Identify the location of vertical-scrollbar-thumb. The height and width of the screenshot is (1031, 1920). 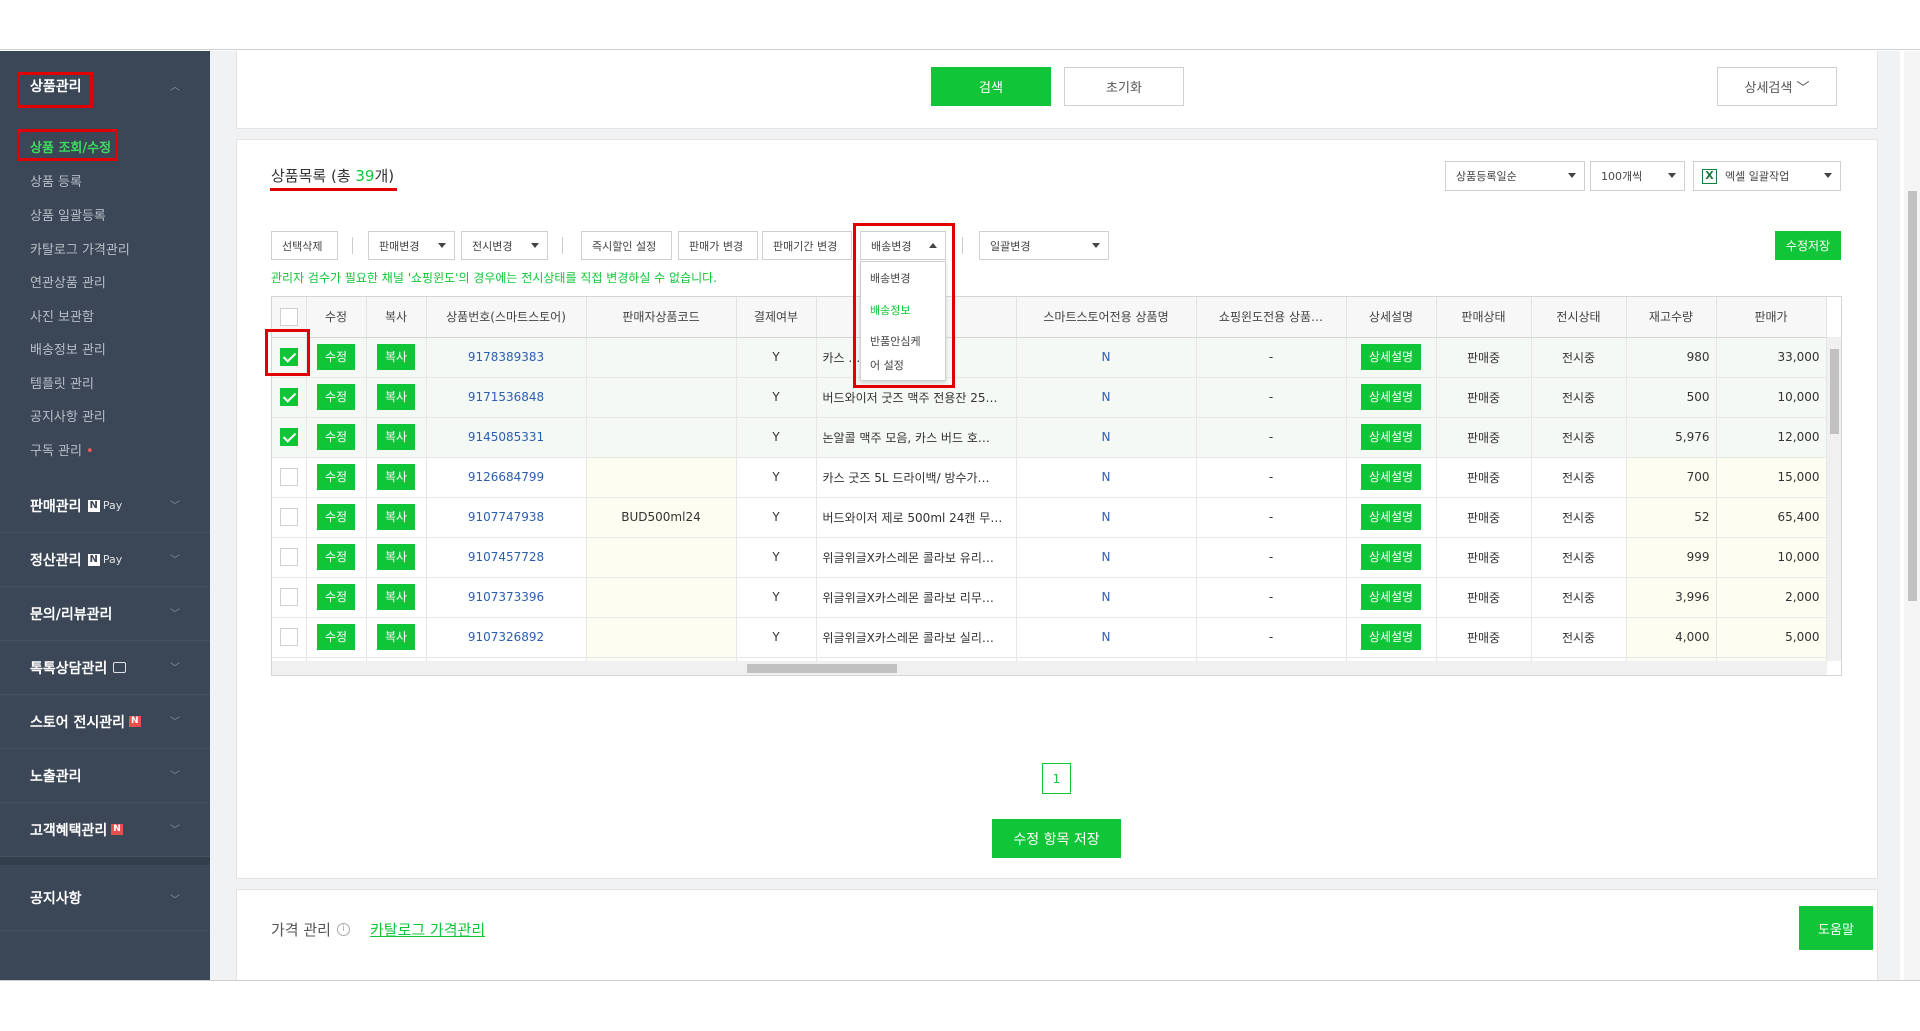
(1834, 391).